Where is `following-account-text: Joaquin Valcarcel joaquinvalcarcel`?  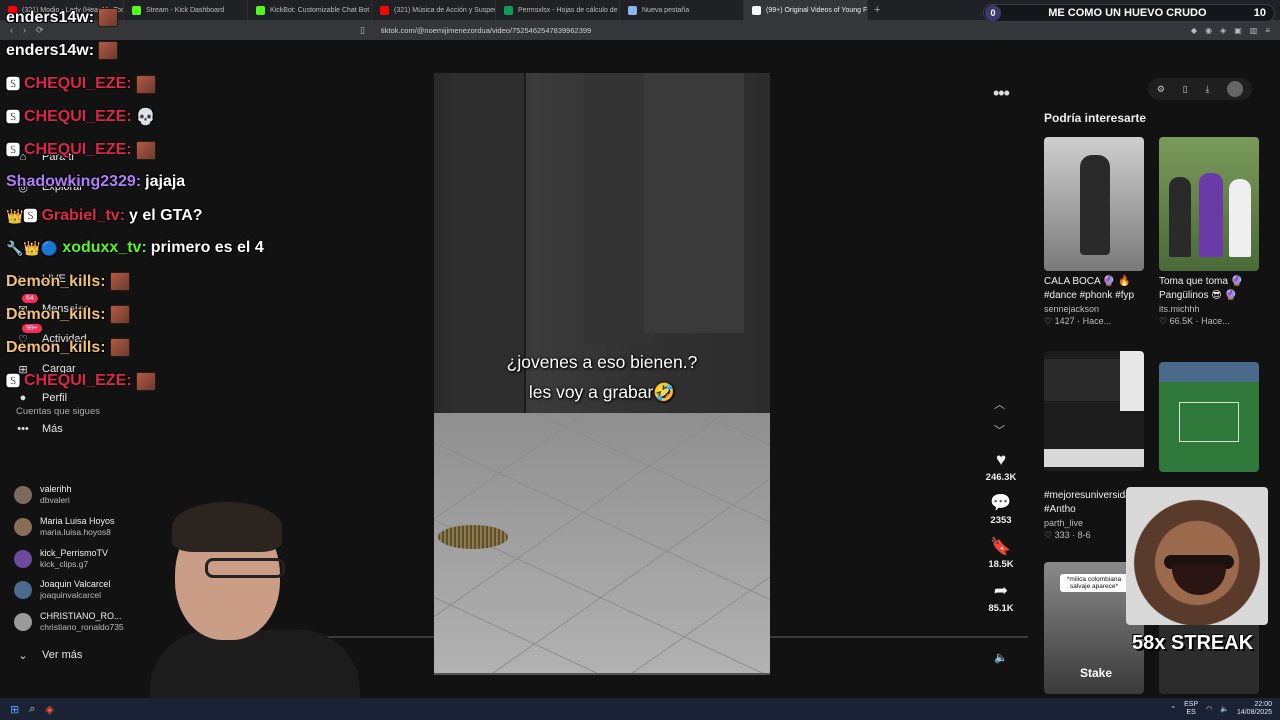 following-account-text: Joaquin Valcarcel joaquinvalcarcel is located at coordinates (75, 589).